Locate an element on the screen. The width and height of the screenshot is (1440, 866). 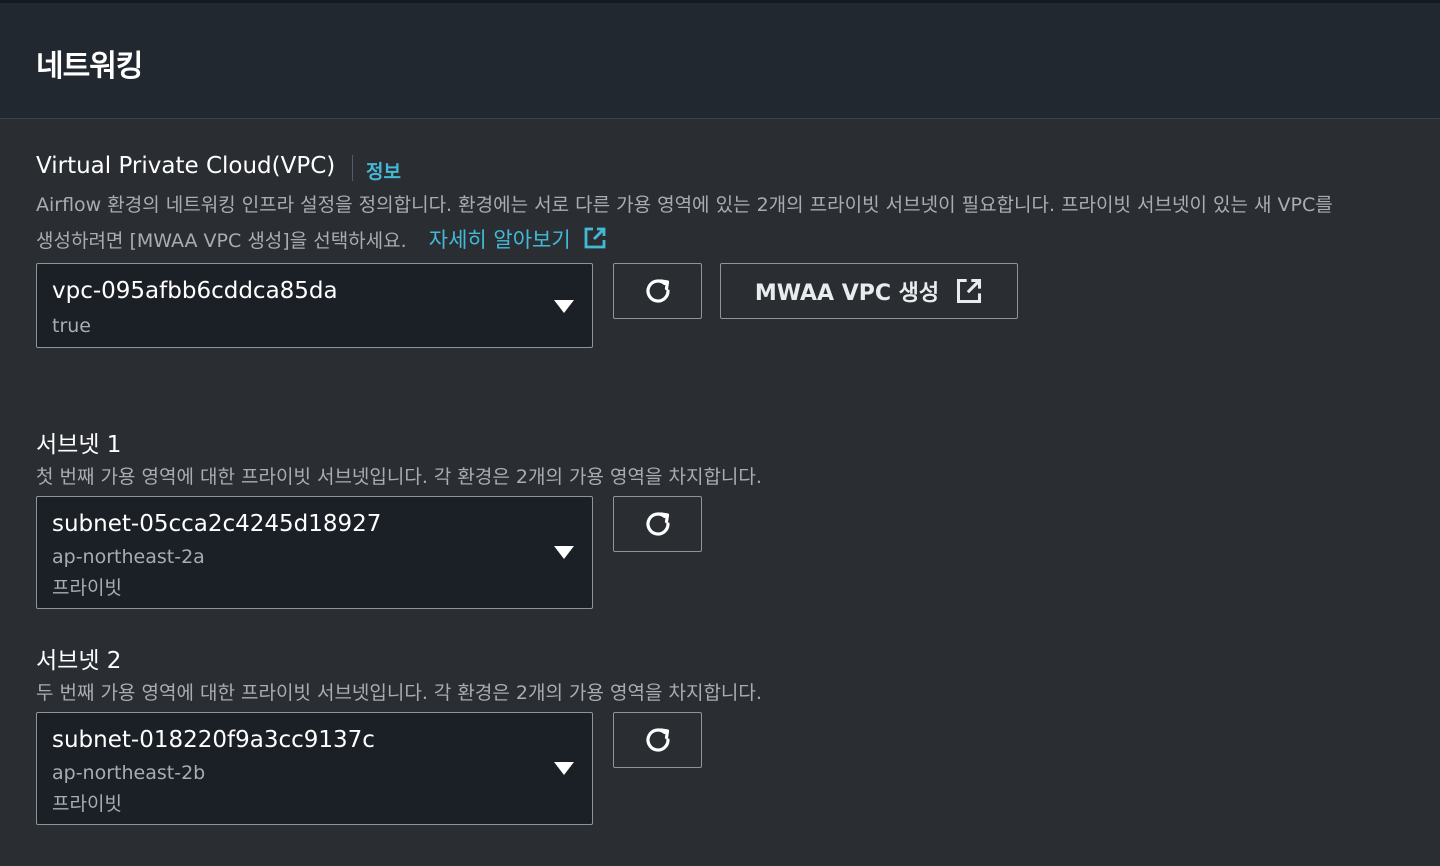
vpc-description-line2: 생성하려면 [MWAA VPC 생성]을 선택하세요. 자세히 알아보기 is located at coordinates (321, 239).